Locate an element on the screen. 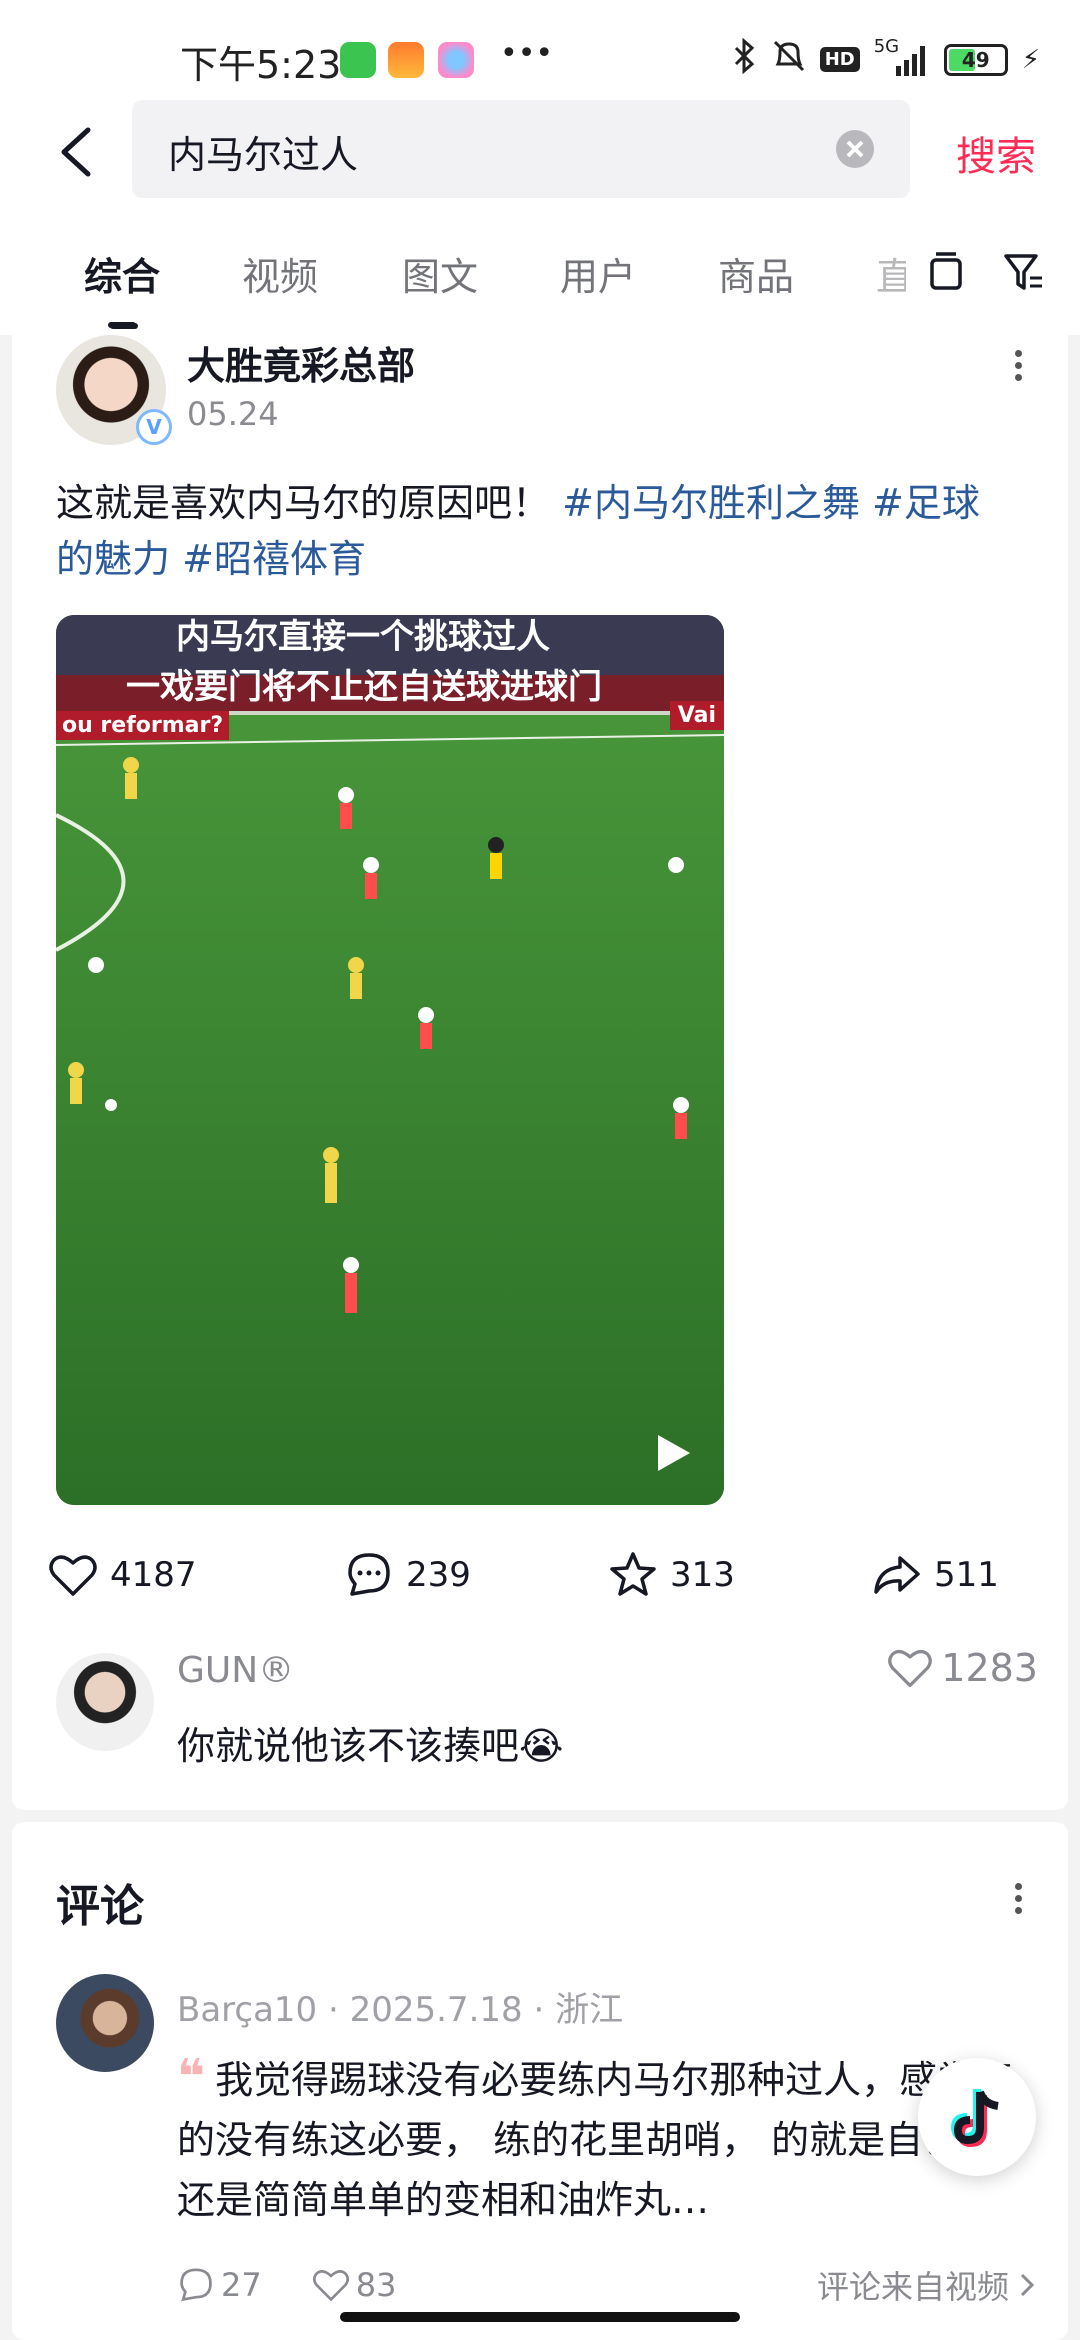  favorite-button: 313 is located at coordinates (671, 1575).